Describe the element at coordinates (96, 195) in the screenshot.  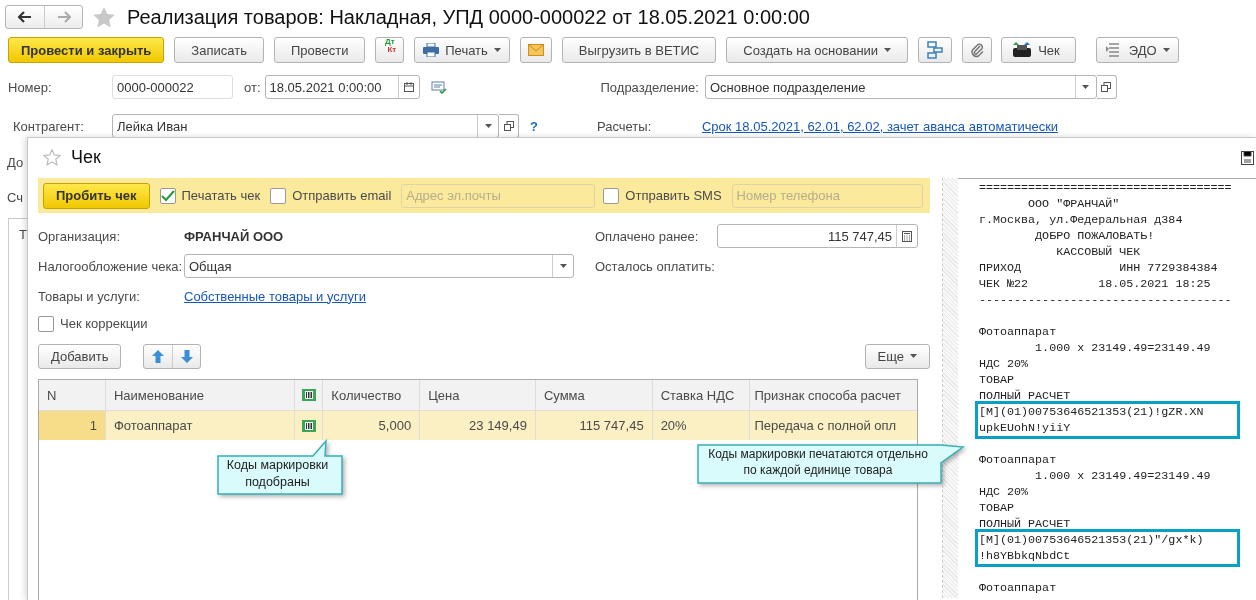
I see `print-receipt-button: Пробить чек` at that location.